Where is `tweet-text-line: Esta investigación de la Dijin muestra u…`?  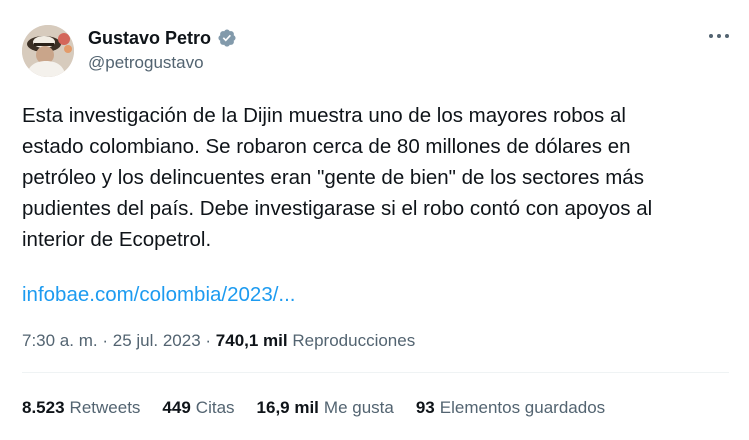 tweet-text-line: Esta investigación de la Dijin muestra u… is located at coordinates (324, 115).